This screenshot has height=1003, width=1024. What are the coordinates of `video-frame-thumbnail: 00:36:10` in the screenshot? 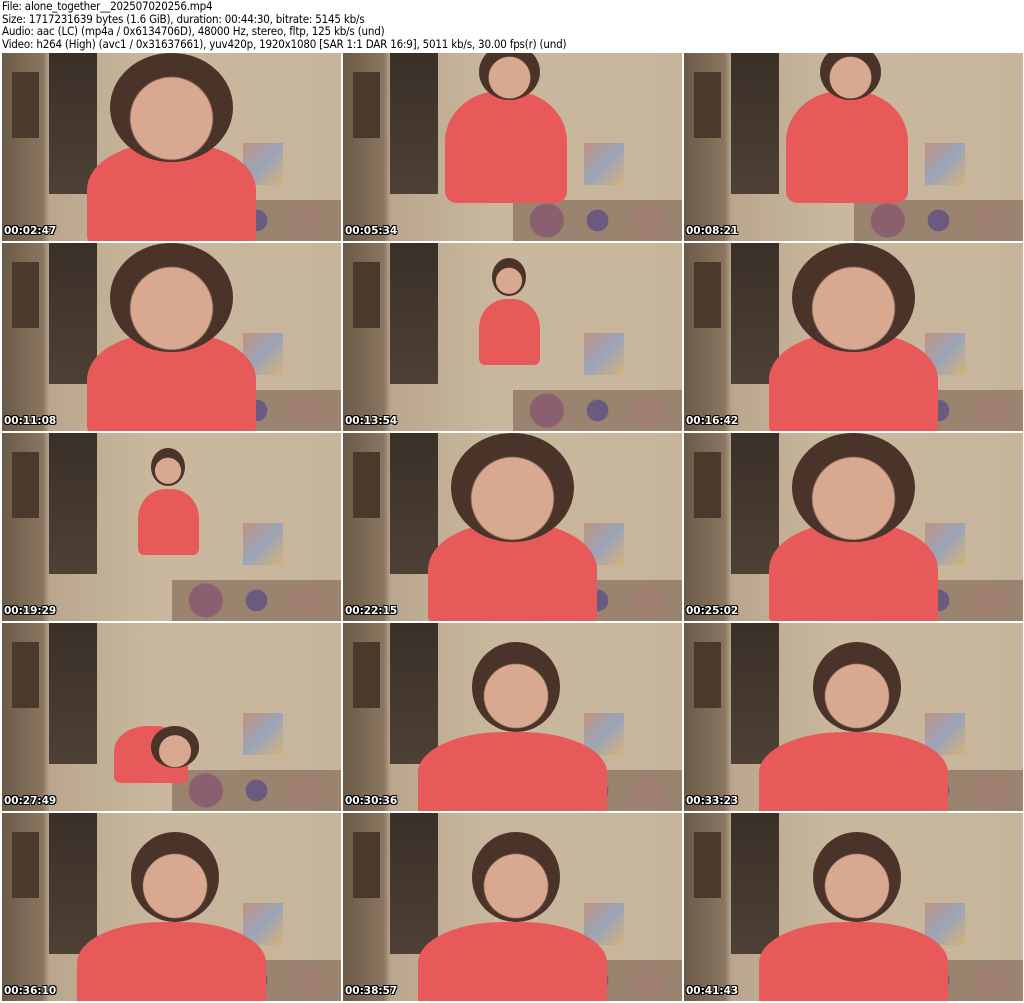 It's located at (171, 907).